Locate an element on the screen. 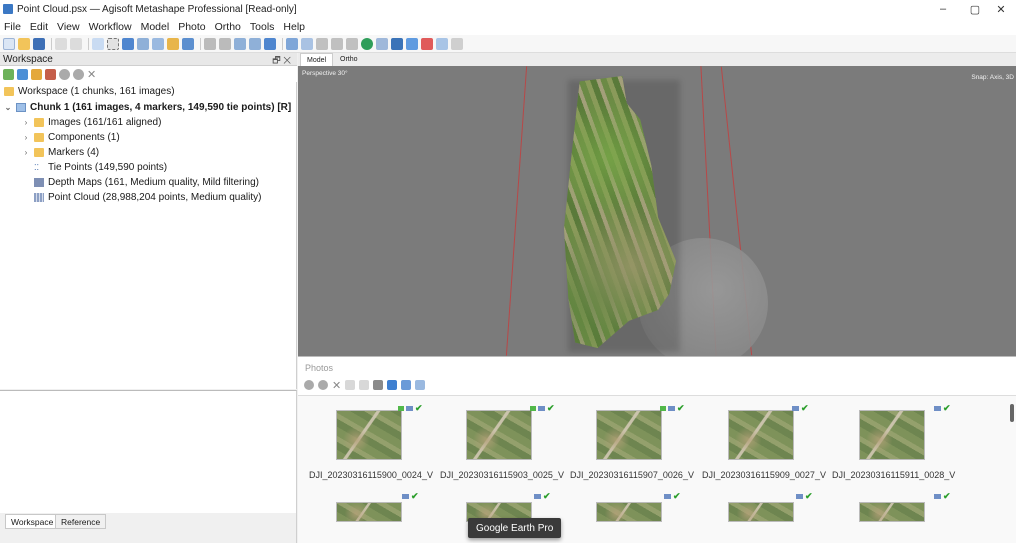 The height and width of the screenshot is (543, 1016). menu-edit: Edit is located at coordinates (39, 27).